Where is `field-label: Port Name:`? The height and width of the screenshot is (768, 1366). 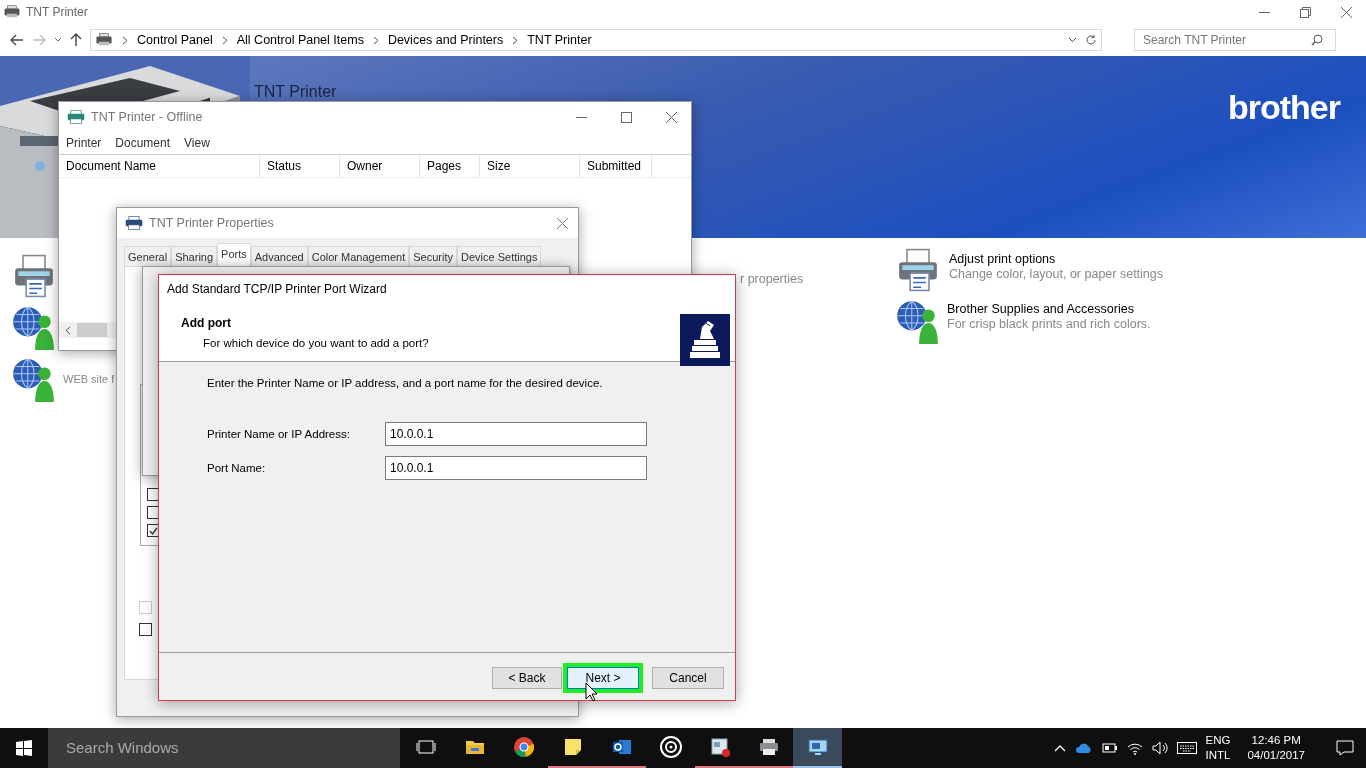 field-label: Port Name: is located at coordinates (237, 468).